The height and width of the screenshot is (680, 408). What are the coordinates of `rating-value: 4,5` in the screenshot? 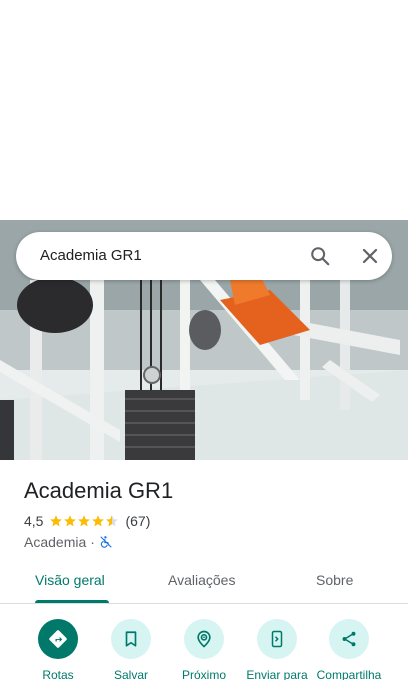 It's located at (34, 521).